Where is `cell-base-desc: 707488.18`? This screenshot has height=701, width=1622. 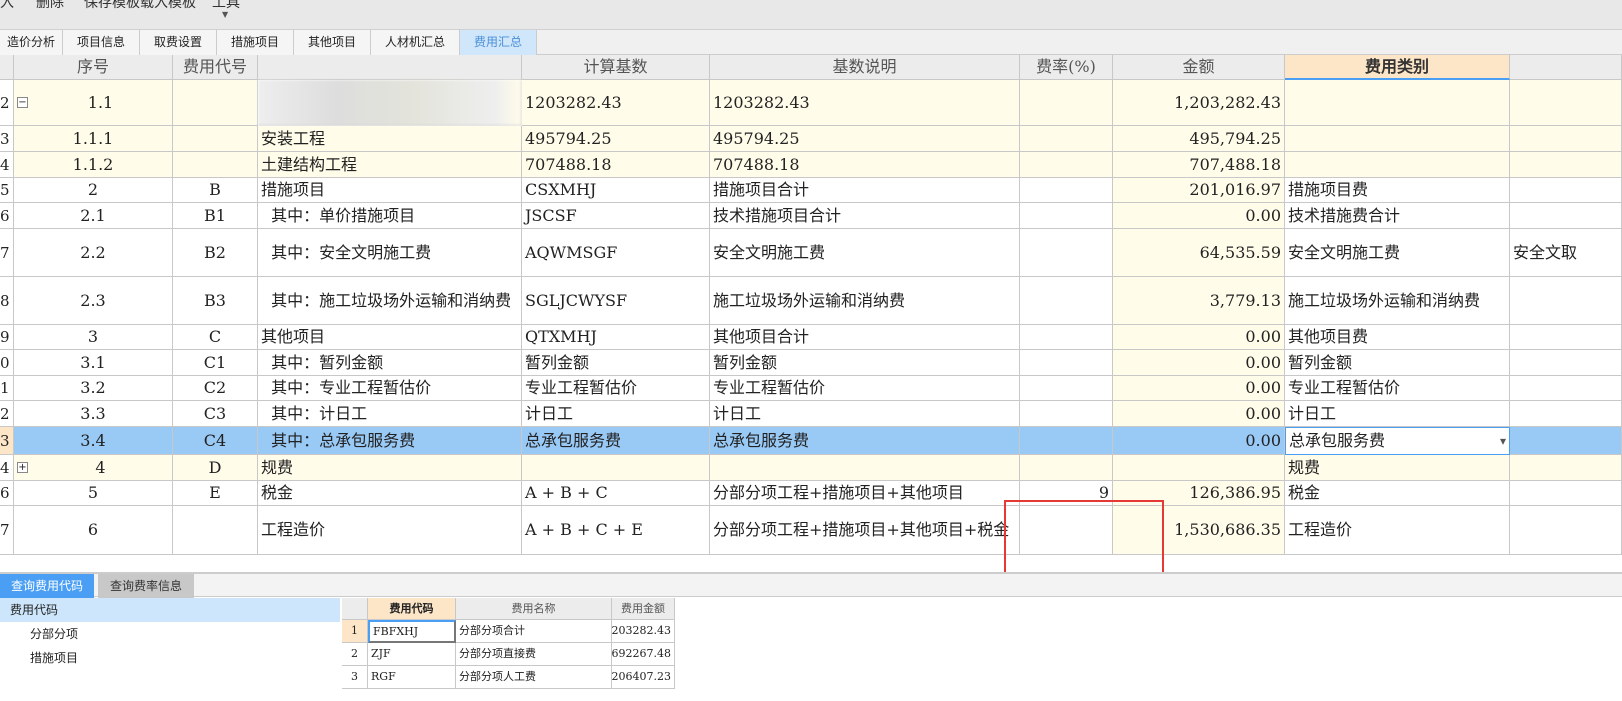
cell-base-desc: 707488.18 is located at coordinates (865, 165).